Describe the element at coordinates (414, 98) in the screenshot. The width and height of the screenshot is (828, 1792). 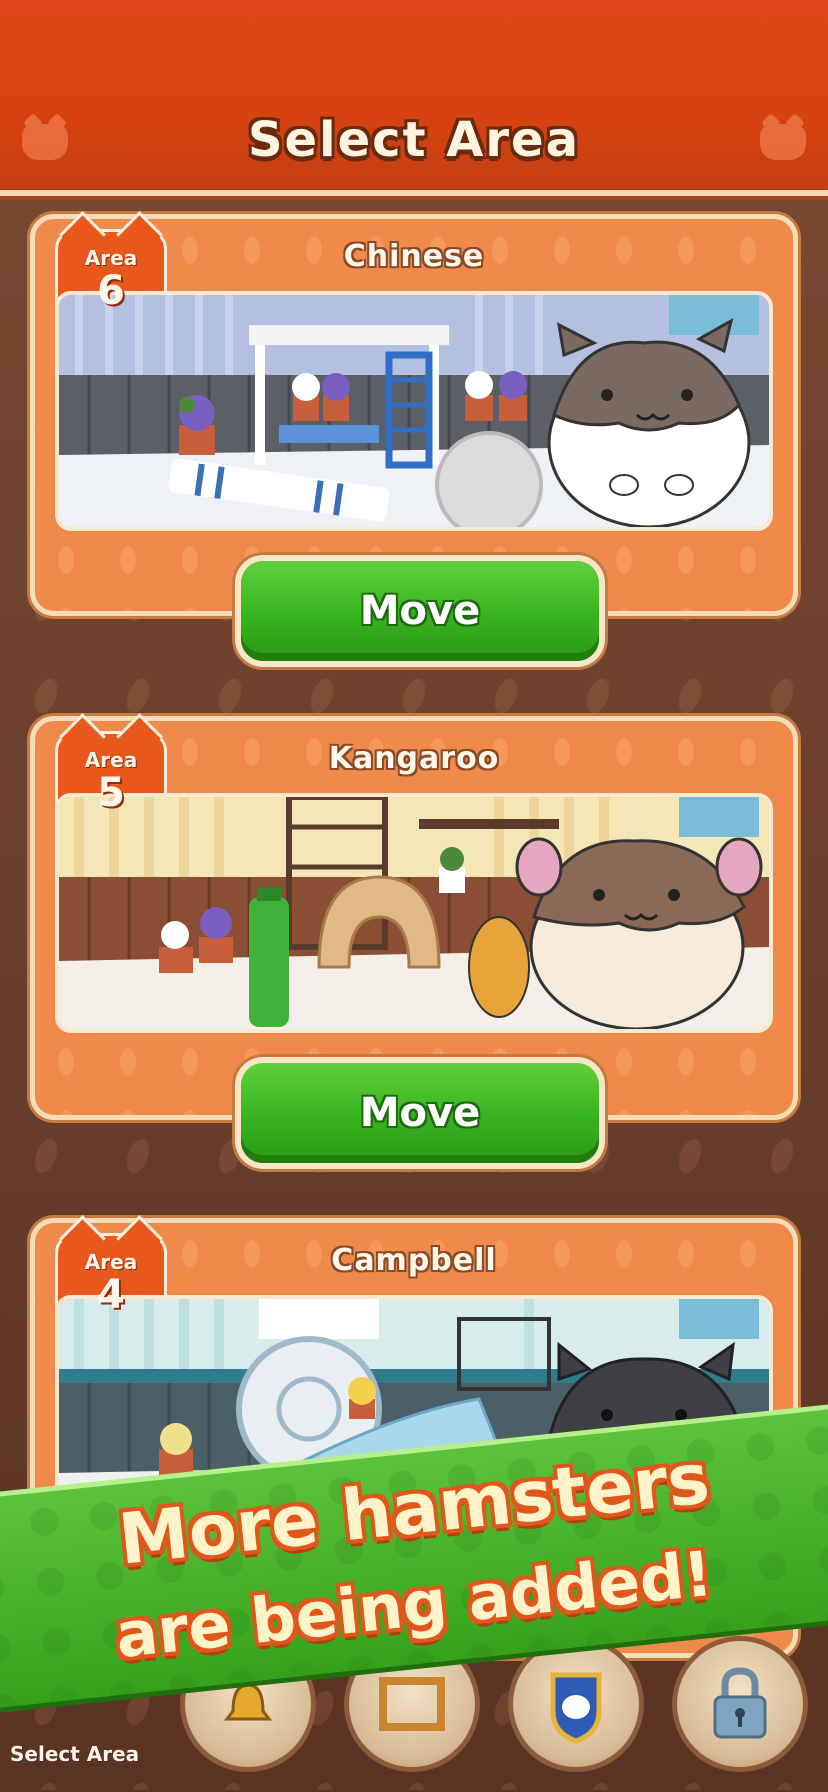
I see `header-bar: Select Area` at that location.